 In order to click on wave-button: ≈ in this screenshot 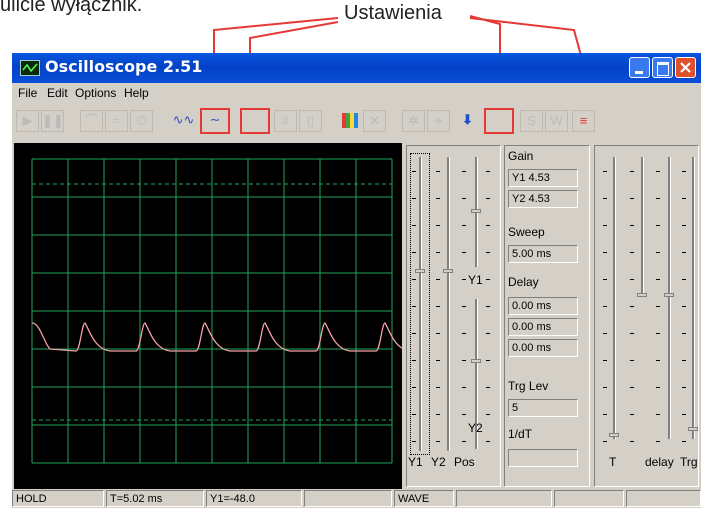, I will do `click(116, 121)`.